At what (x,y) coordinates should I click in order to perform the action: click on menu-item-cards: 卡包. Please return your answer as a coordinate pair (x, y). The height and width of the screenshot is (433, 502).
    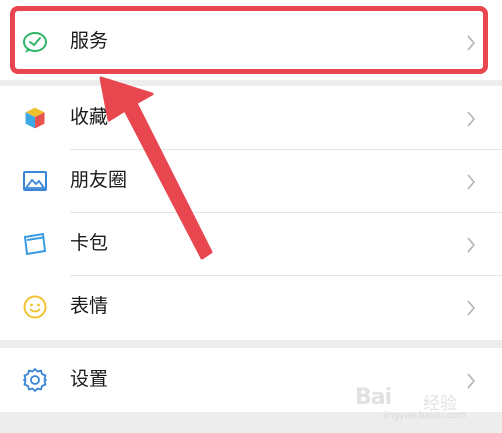
    Looking at the image, I should click on (251, 244).